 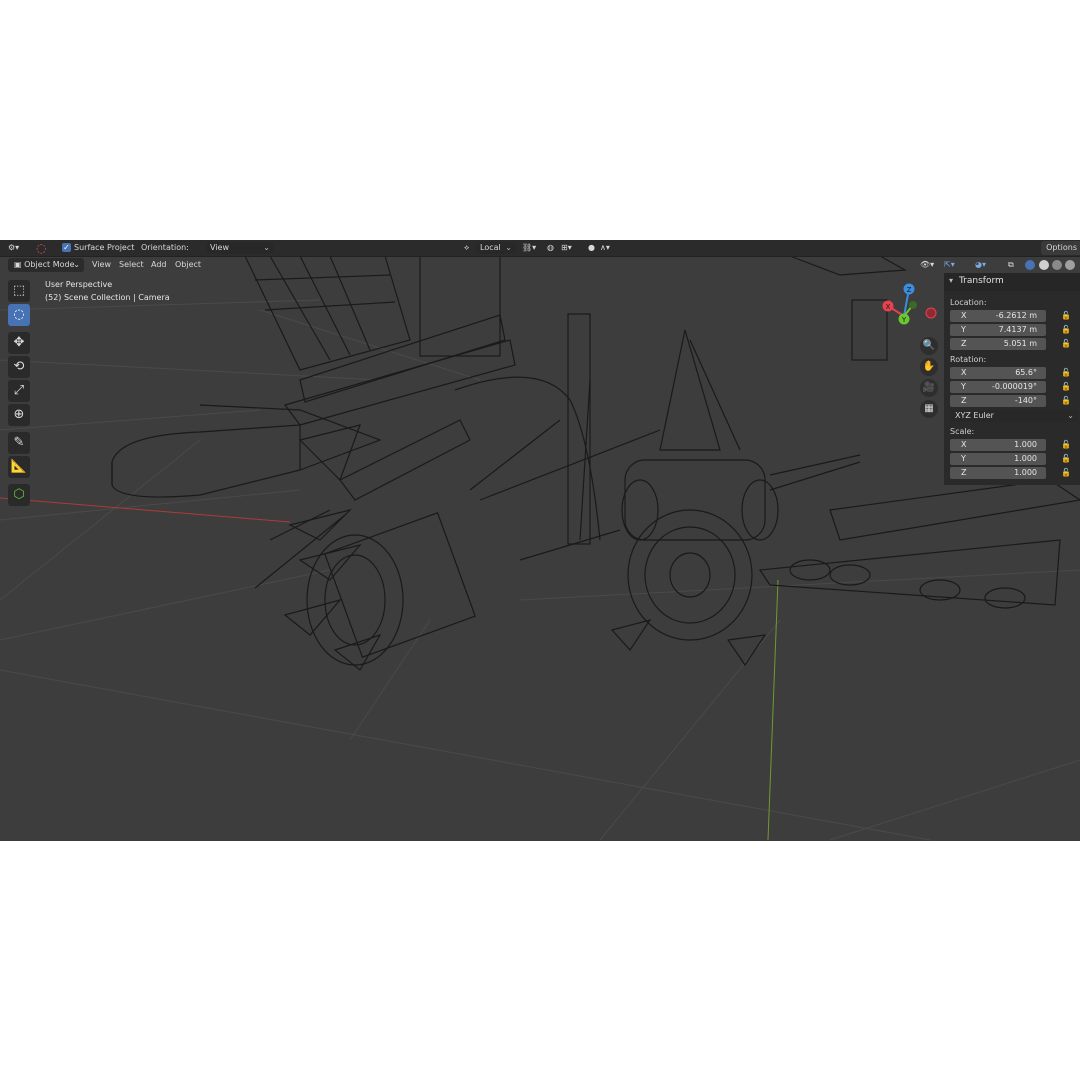 I want to click on object-mode-dropdown: ▣ Object Mode ⌄, so click(x=46, y=265).